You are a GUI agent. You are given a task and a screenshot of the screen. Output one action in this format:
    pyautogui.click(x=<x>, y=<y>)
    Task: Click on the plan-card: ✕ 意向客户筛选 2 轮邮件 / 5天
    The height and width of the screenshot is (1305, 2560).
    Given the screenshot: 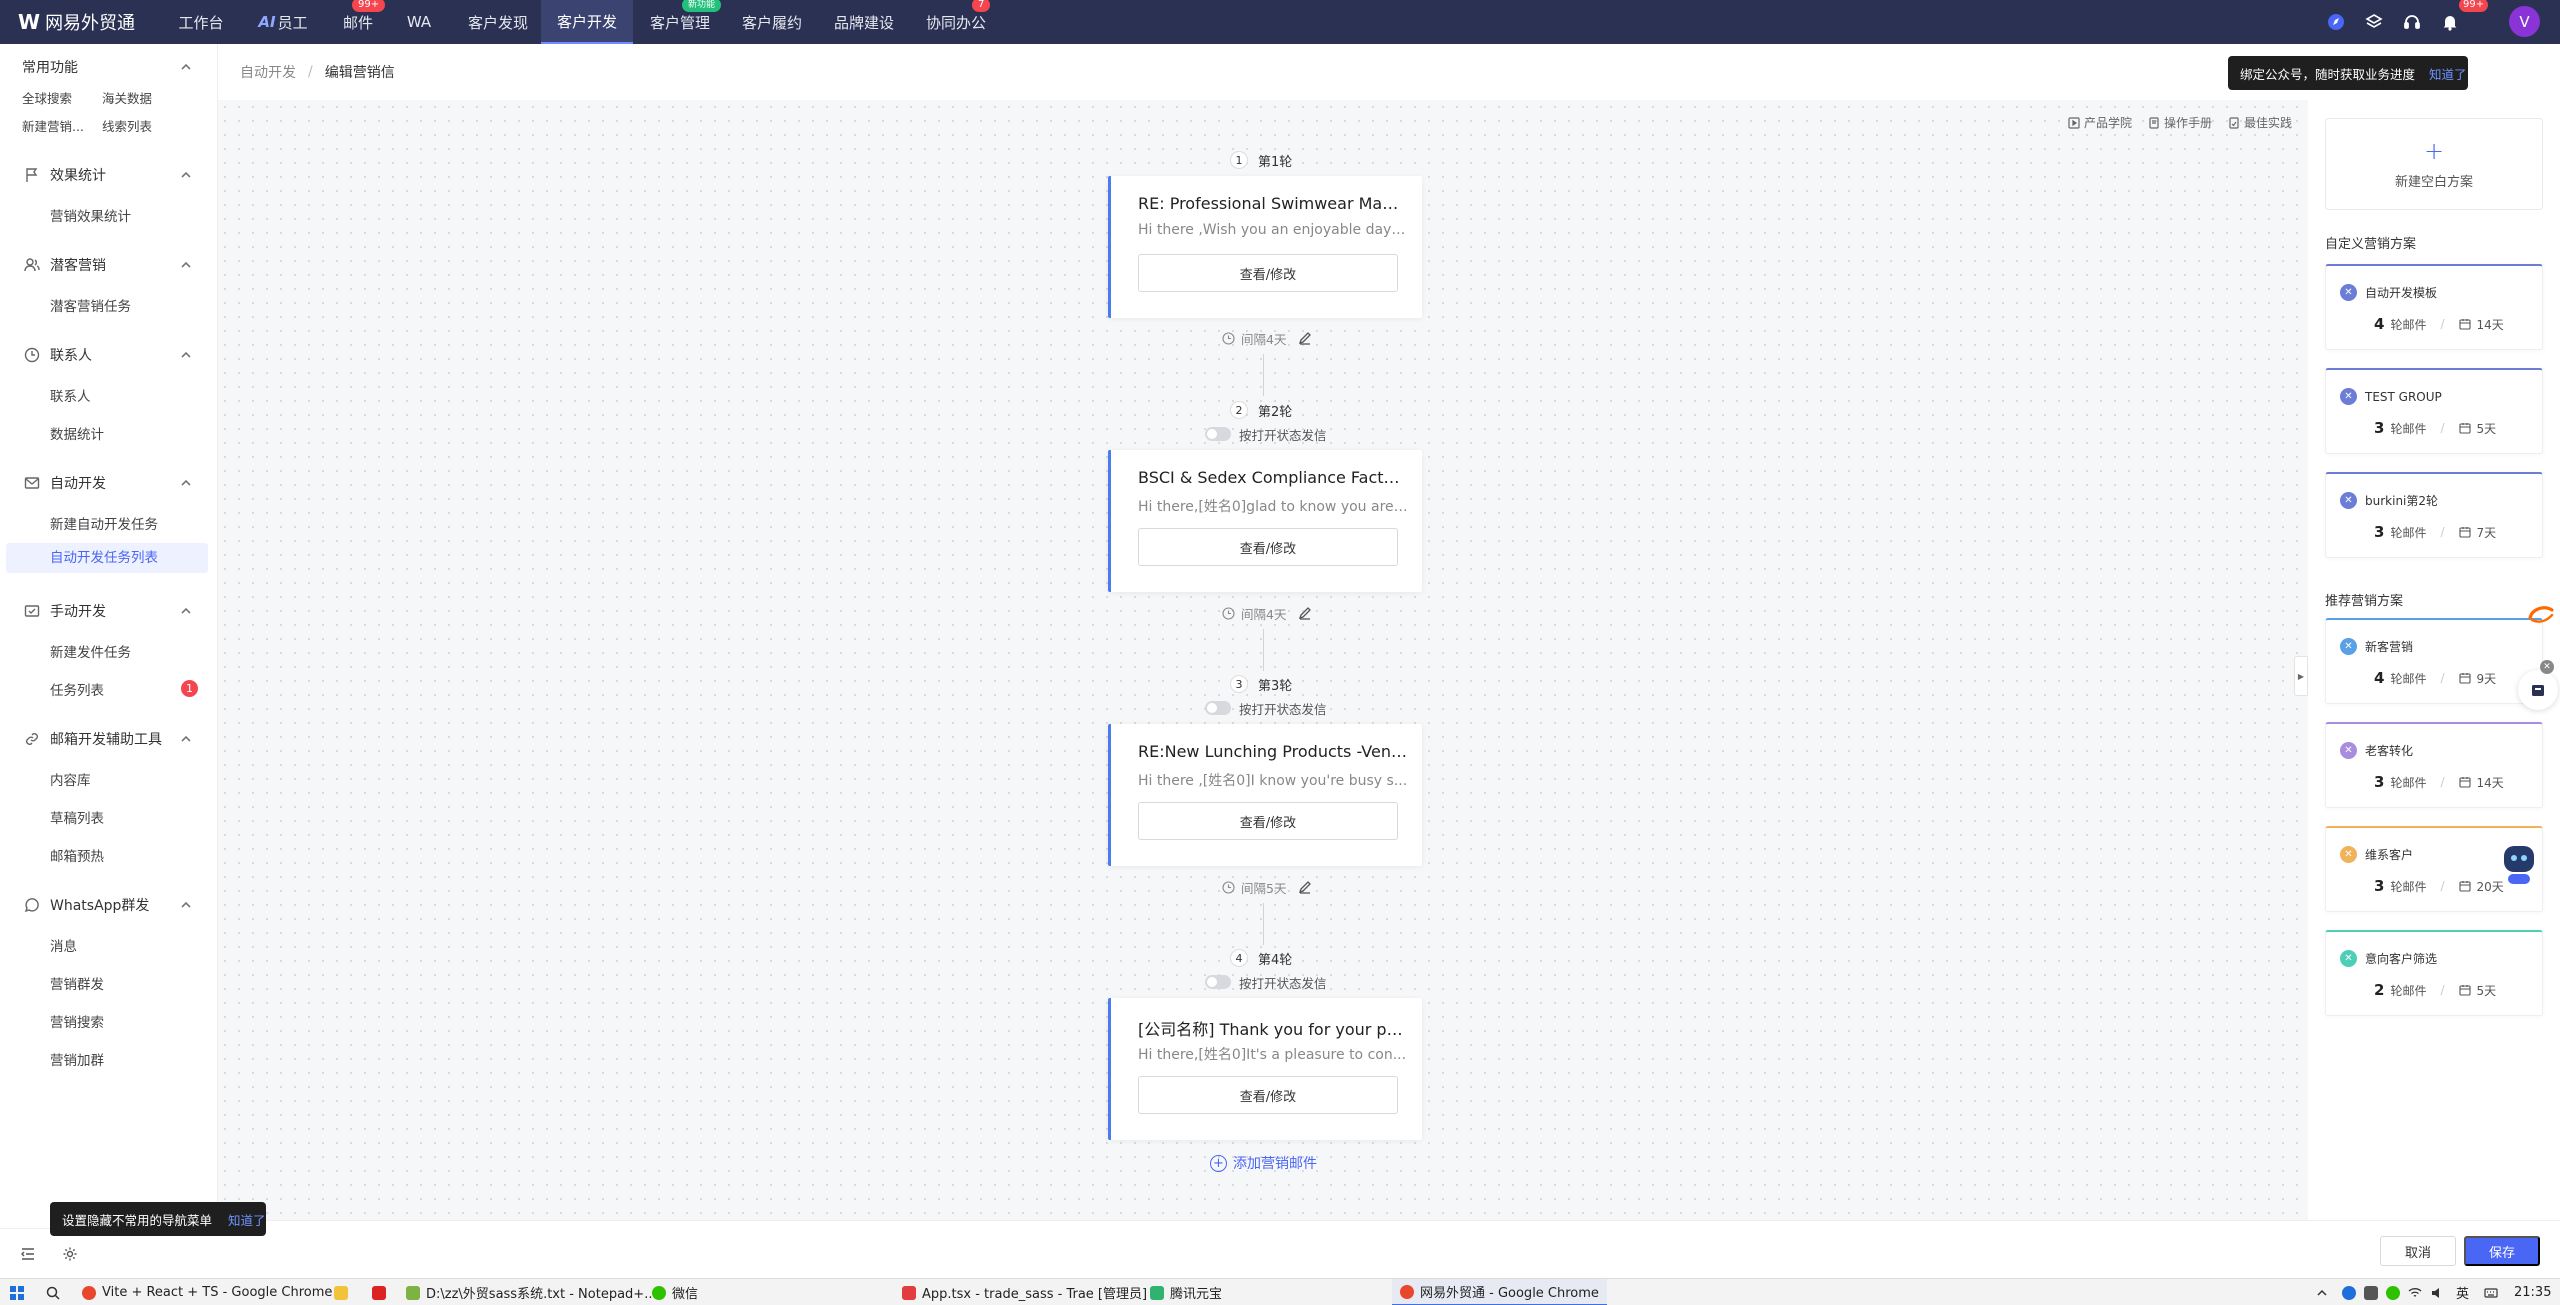 What is the action you would take?
    pyautogui.click(x=2434, y=973)
    